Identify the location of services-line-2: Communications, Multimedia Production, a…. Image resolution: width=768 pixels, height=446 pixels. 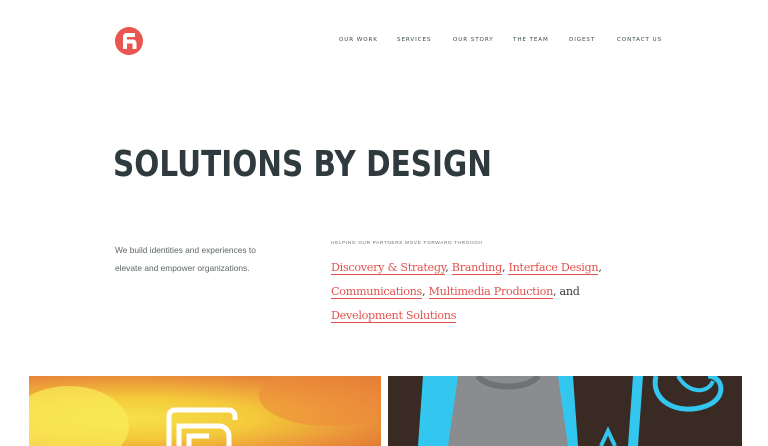
(481, 292).